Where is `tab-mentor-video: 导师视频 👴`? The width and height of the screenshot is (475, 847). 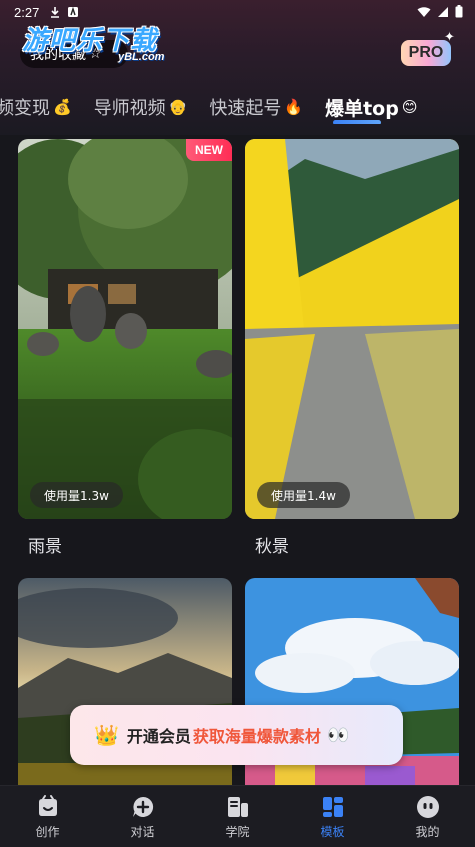
tab-mentor-video: 导师视频 👴 is located at coordinates (141, 107).